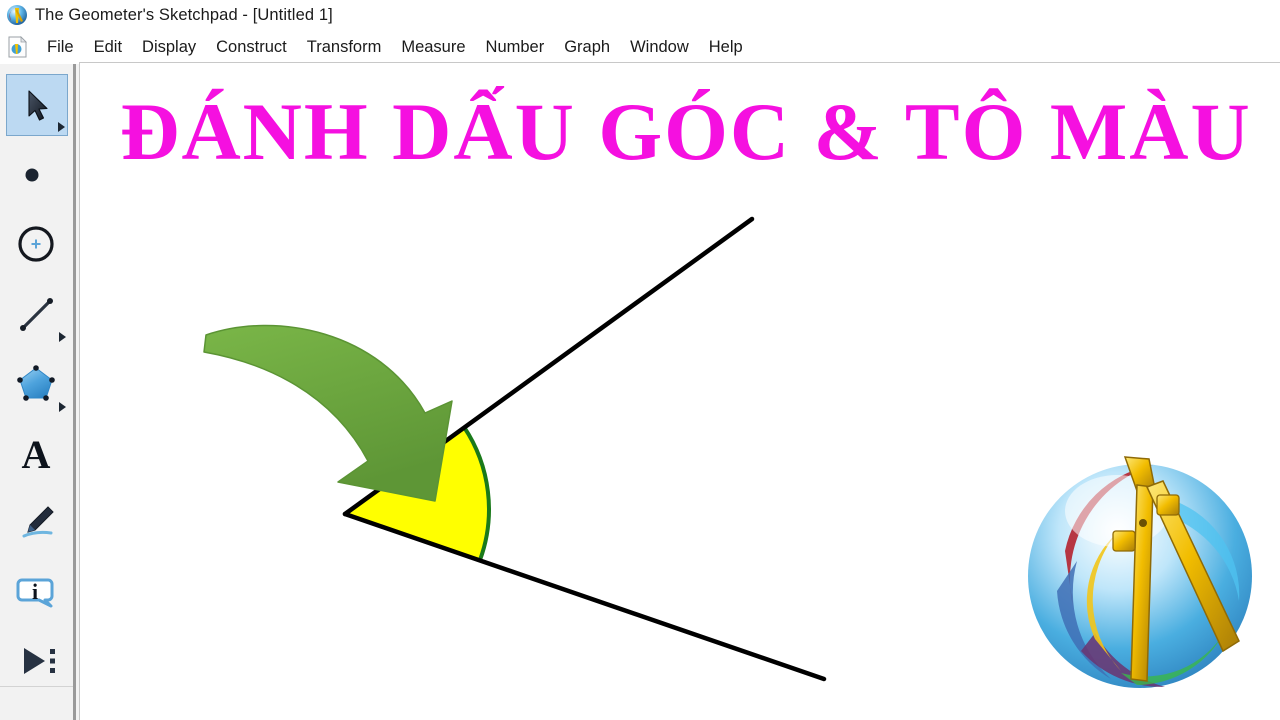  I want to click on point-icon, so click(32, 175).